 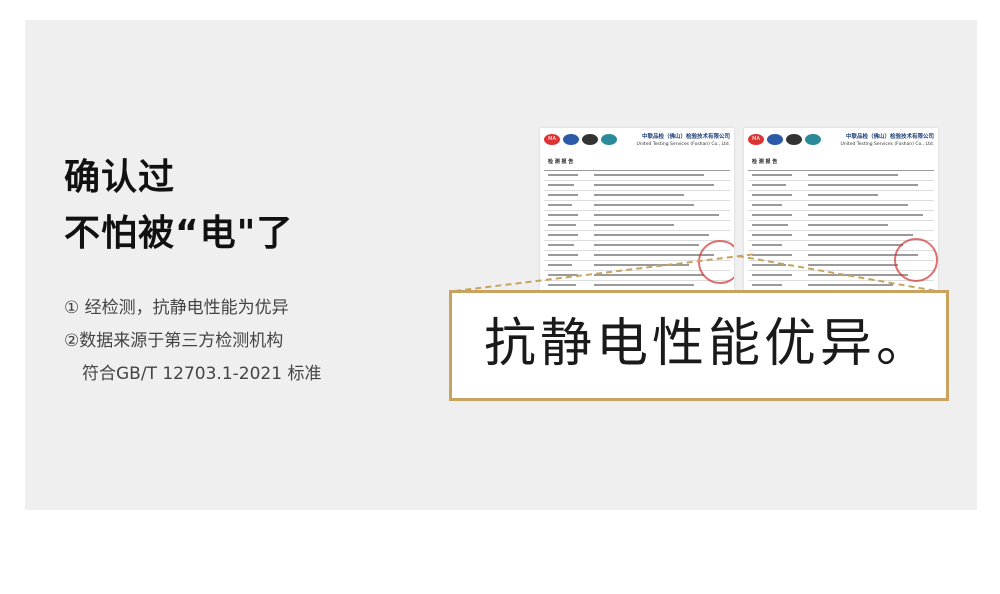 What do you see at coordinates (178, 206) in the screenshot?
I see `headline: 确认过 不怕被“电"了` at bounding box center [178, 206].